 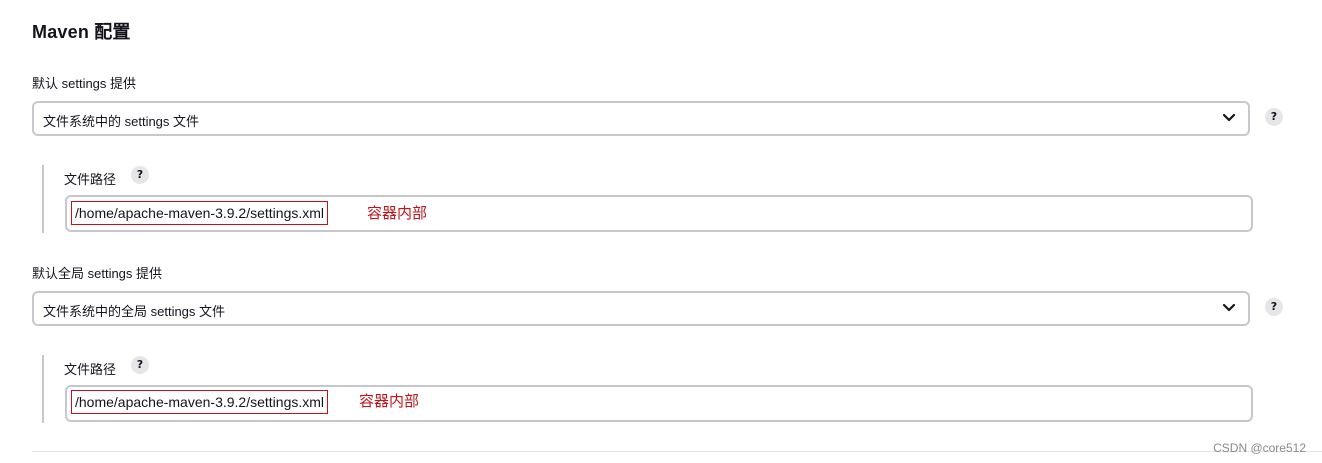 What do you see at coordinates (389, 401) in the screenshot?
I see `global-file-path-annotation: 容器内部` at bounding box center [389, 401].